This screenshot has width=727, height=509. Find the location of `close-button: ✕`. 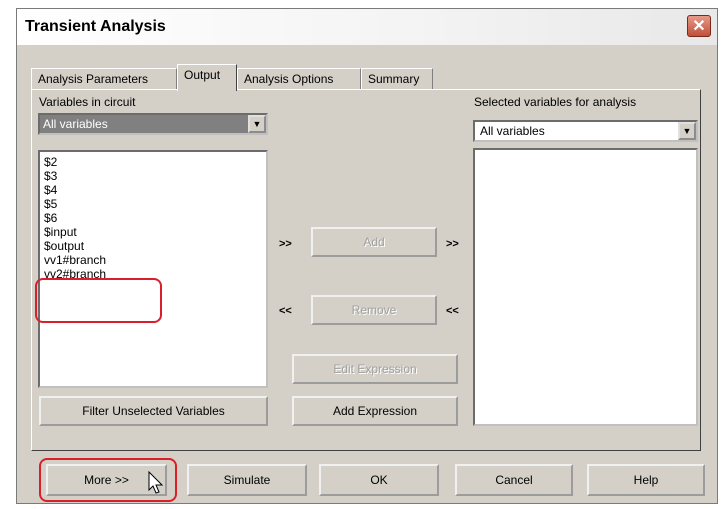

close-button: ✕ is located at coordinates (699, 26).